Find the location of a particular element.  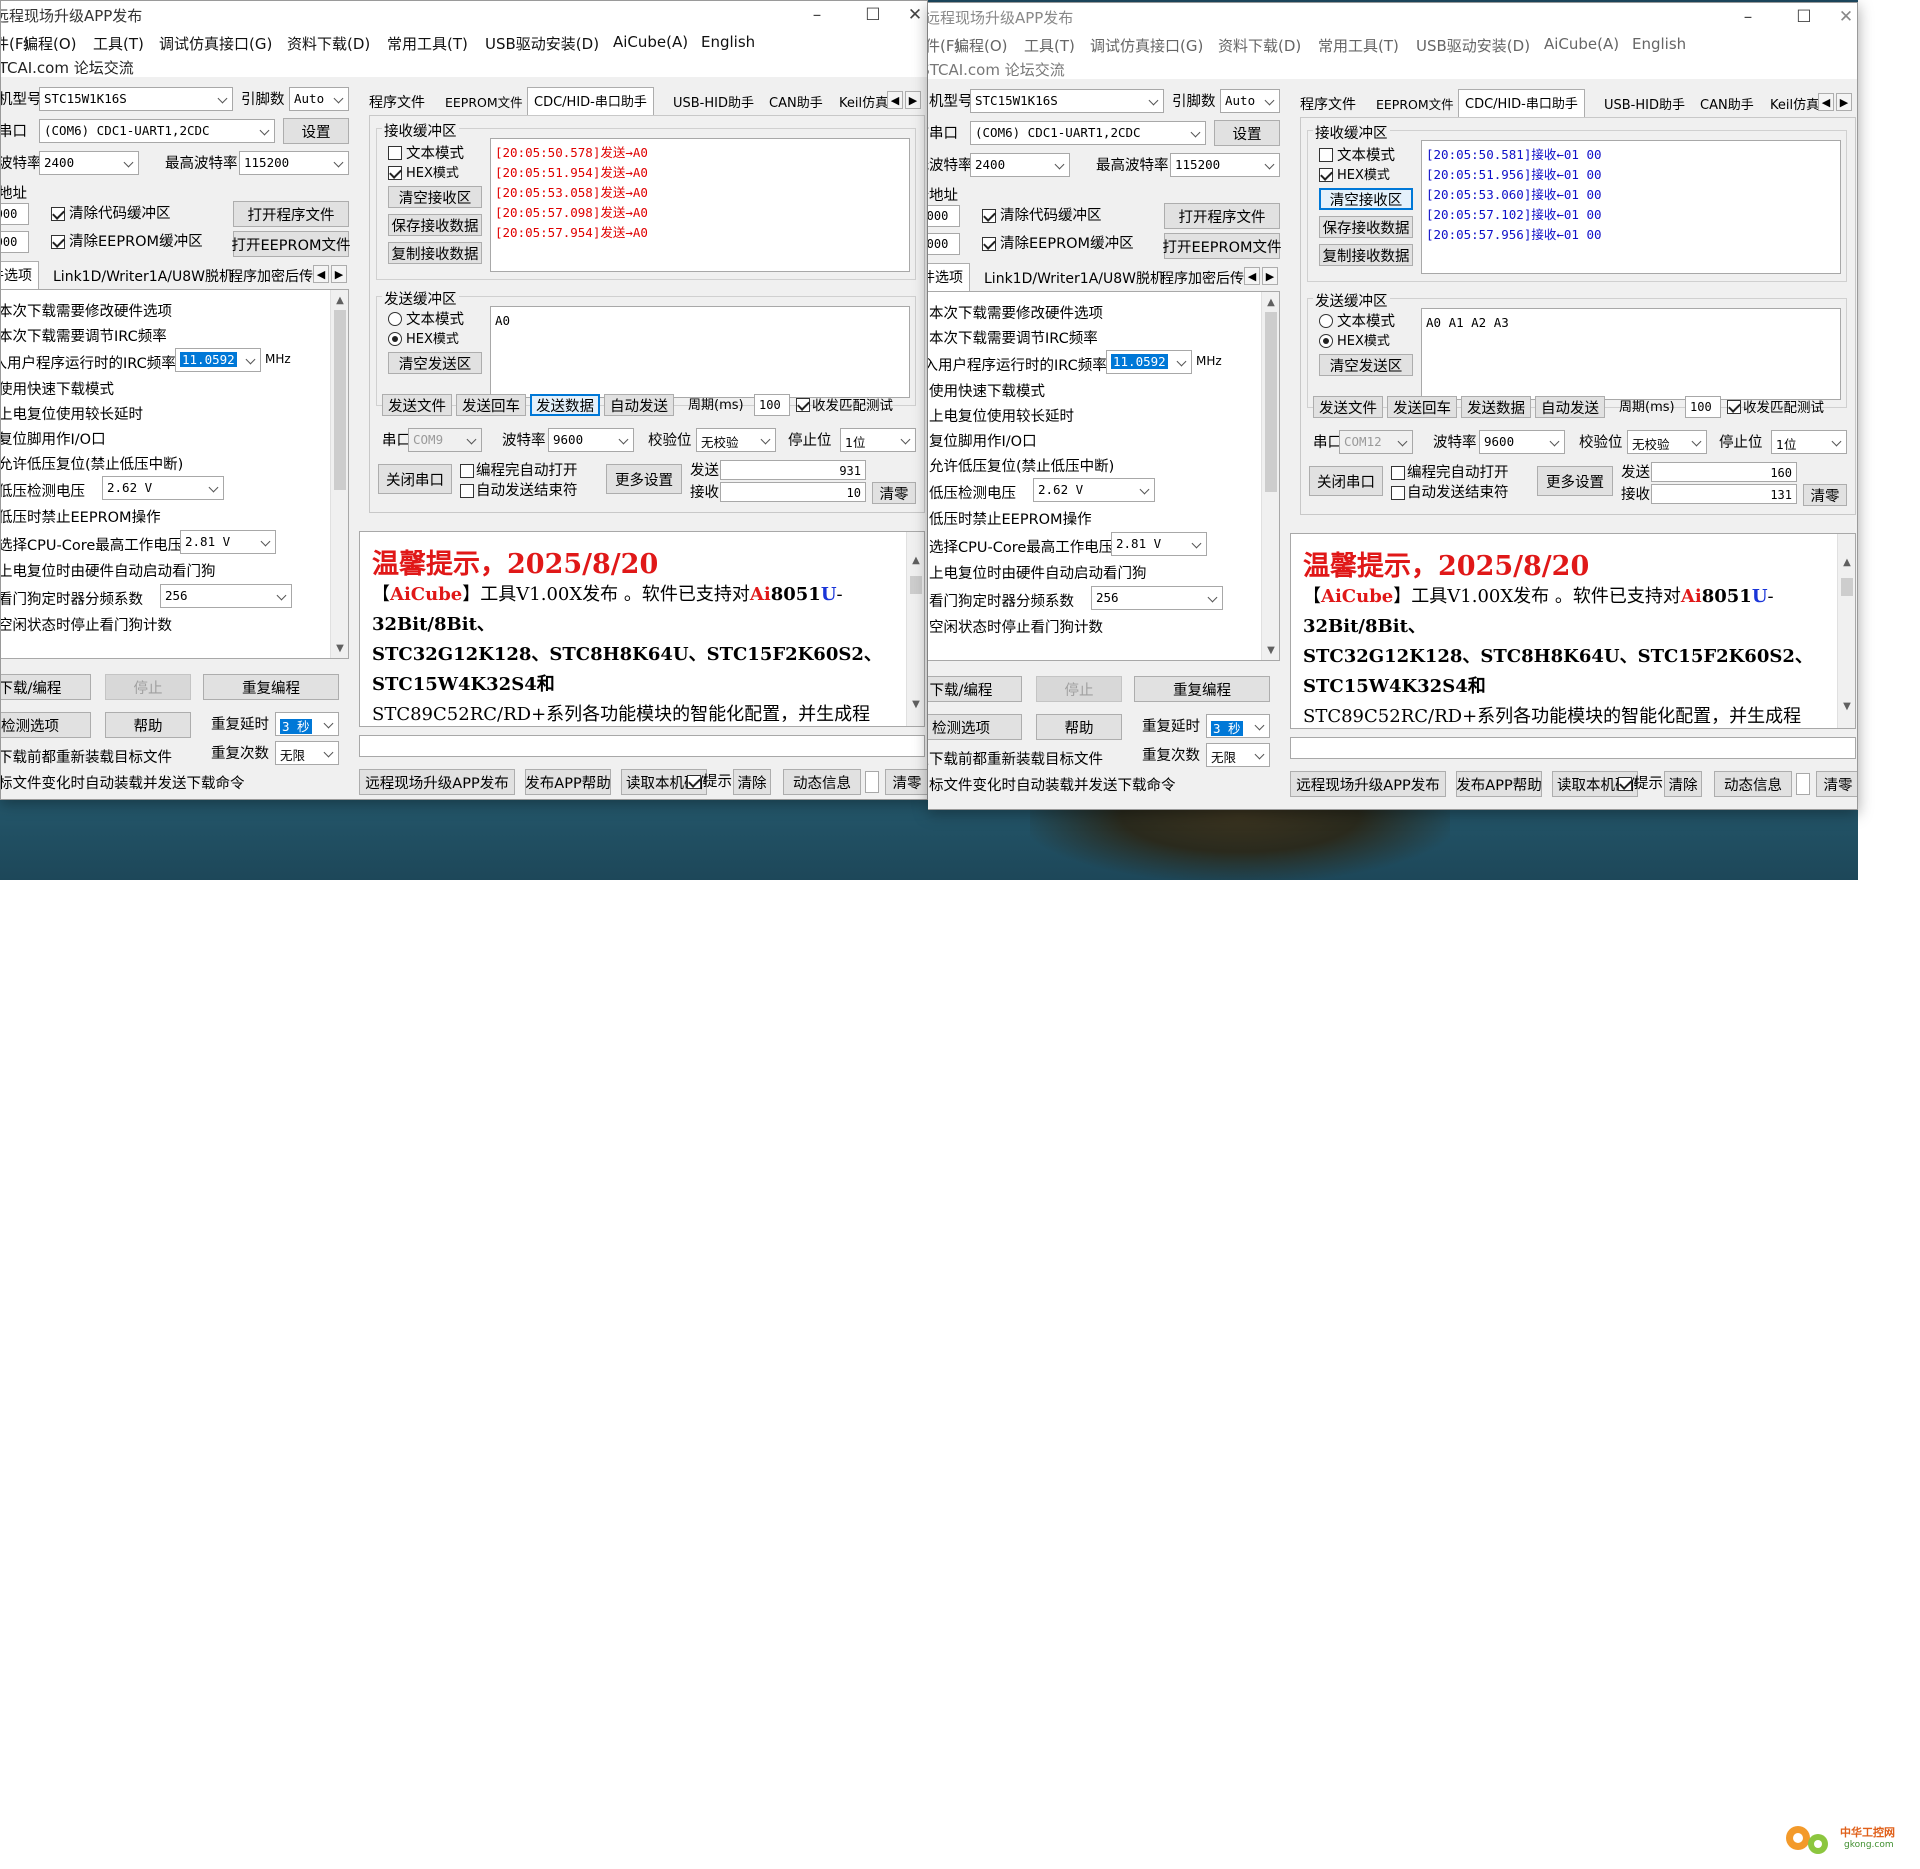

tab-hardware-options: 硬件选项 is located at coordinates (949, 277).